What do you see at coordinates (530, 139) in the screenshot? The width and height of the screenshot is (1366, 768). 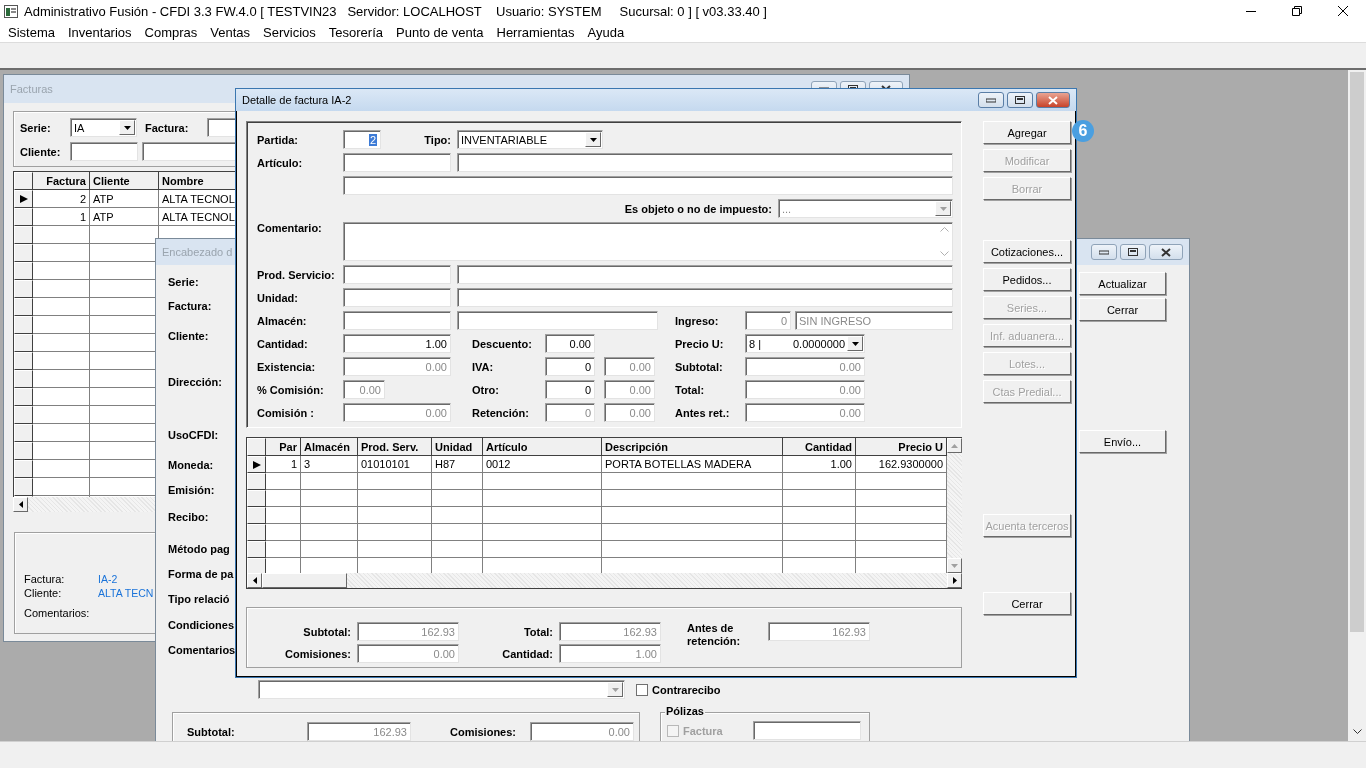 I see `dropdown: INVENTARIABLE` at bounding box center [530, 139].